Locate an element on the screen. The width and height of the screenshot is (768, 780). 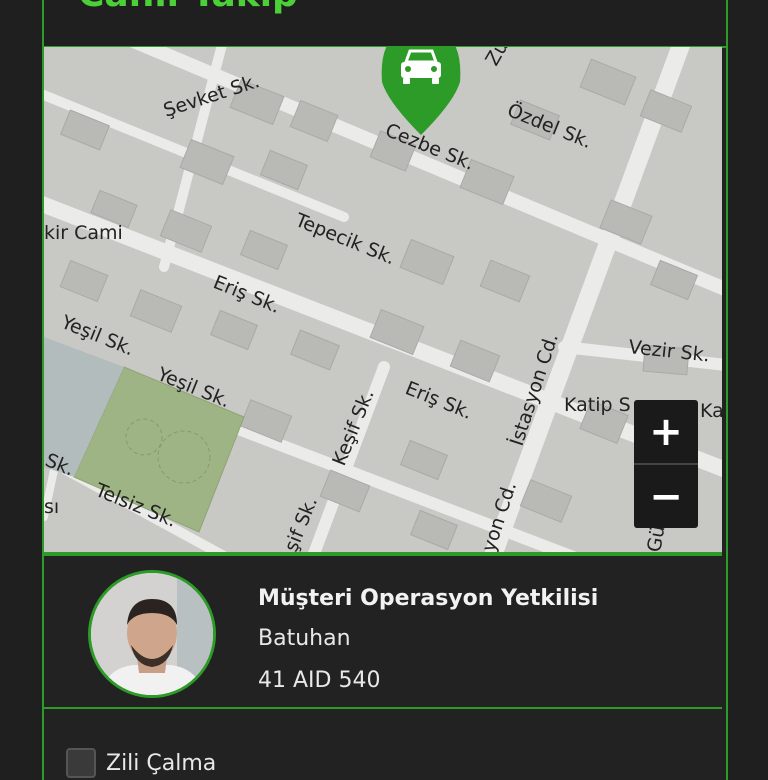
driver-name: Batuhan is located at coordinates (304, 638).